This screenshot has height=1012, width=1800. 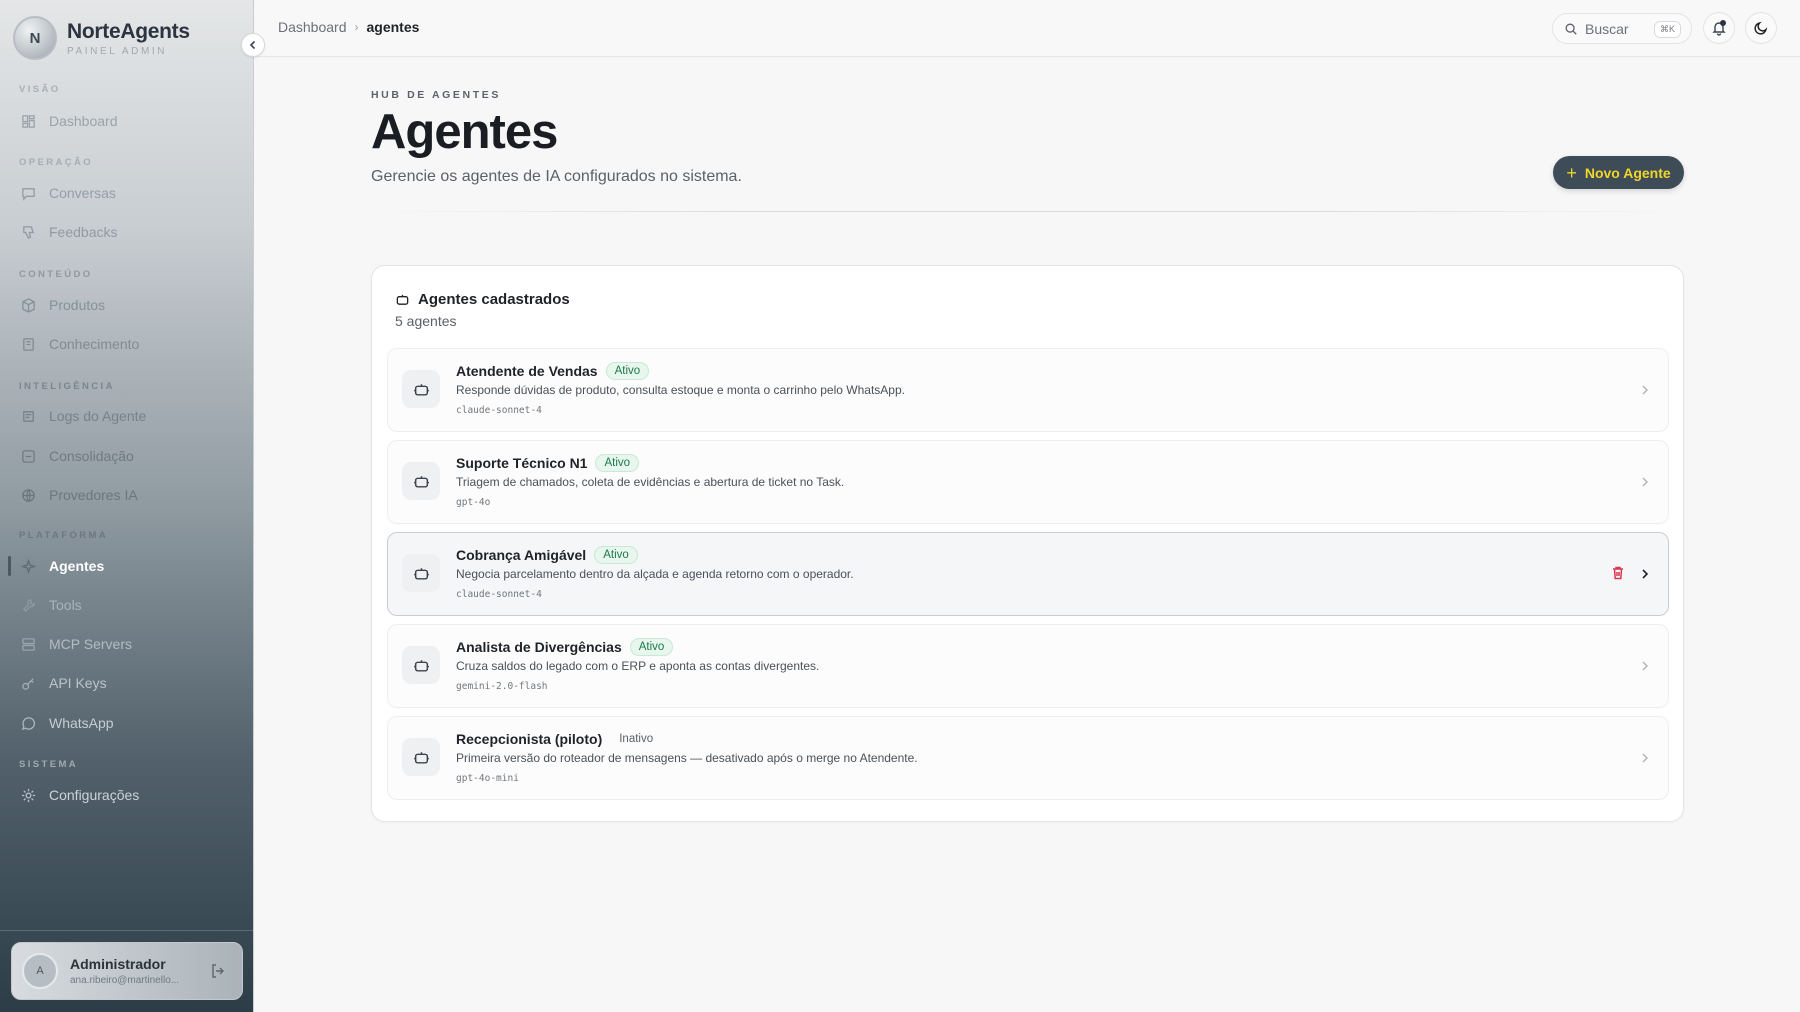 I want to click on sidebar-item-feedbacks: Feedbacks, so click(x=68, y=232).